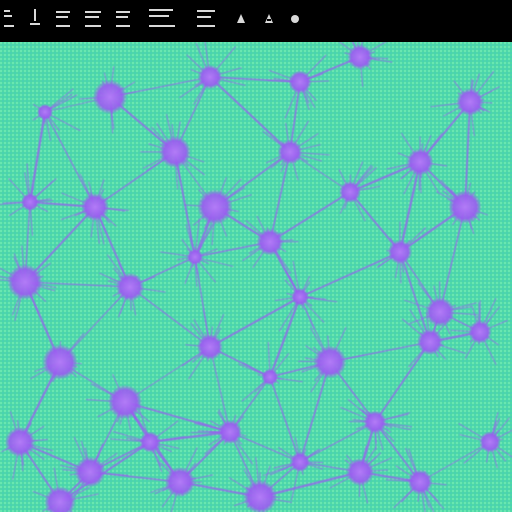 This screenshot has width=512, height=512. What do you see at coordinates (295, 16) in the screenshot?
I see `tool-icon-c` at bounding box center [295, 16].